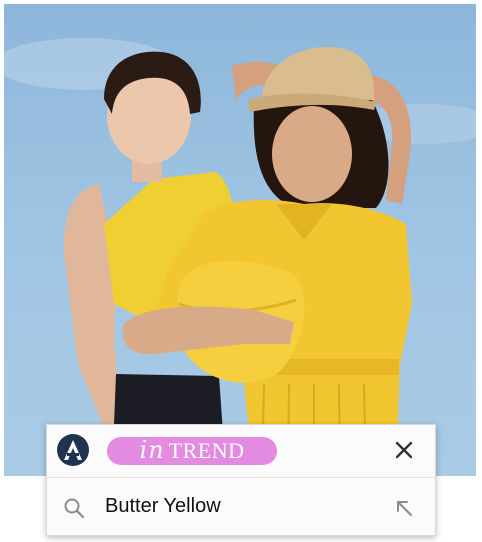 This screenshot has width=482, height=542. I want to click on search-icon, so click(74, 508).